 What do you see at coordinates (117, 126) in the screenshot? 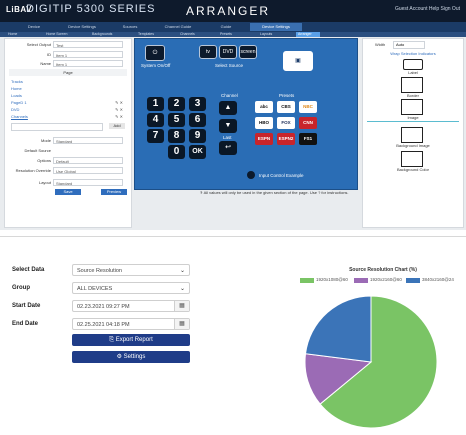
I see `add-page-button: Add` at bounding box center [117, 126].